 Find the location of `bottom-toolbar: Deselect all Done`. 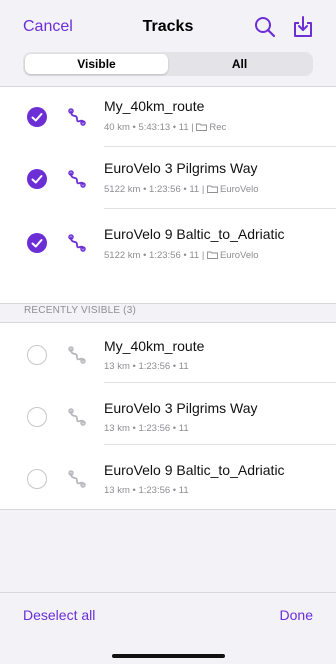

bottom-toolbar: Deselect all Done is located at coordinates (168, 628).